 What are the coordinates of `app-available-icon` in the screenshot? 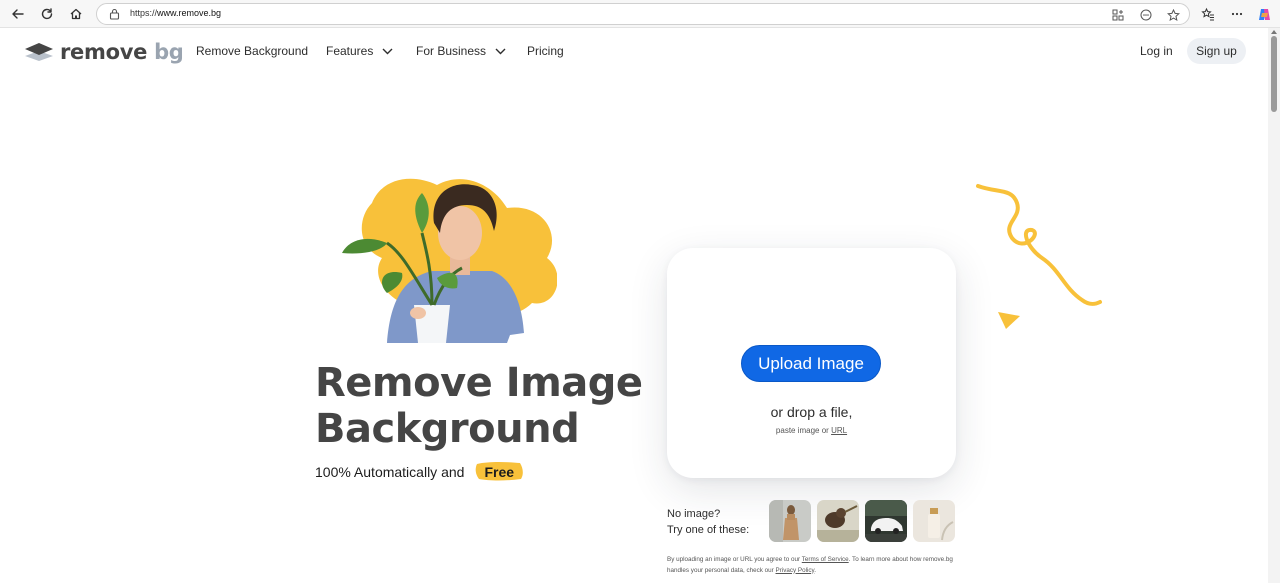 It's located at (1118, 15).